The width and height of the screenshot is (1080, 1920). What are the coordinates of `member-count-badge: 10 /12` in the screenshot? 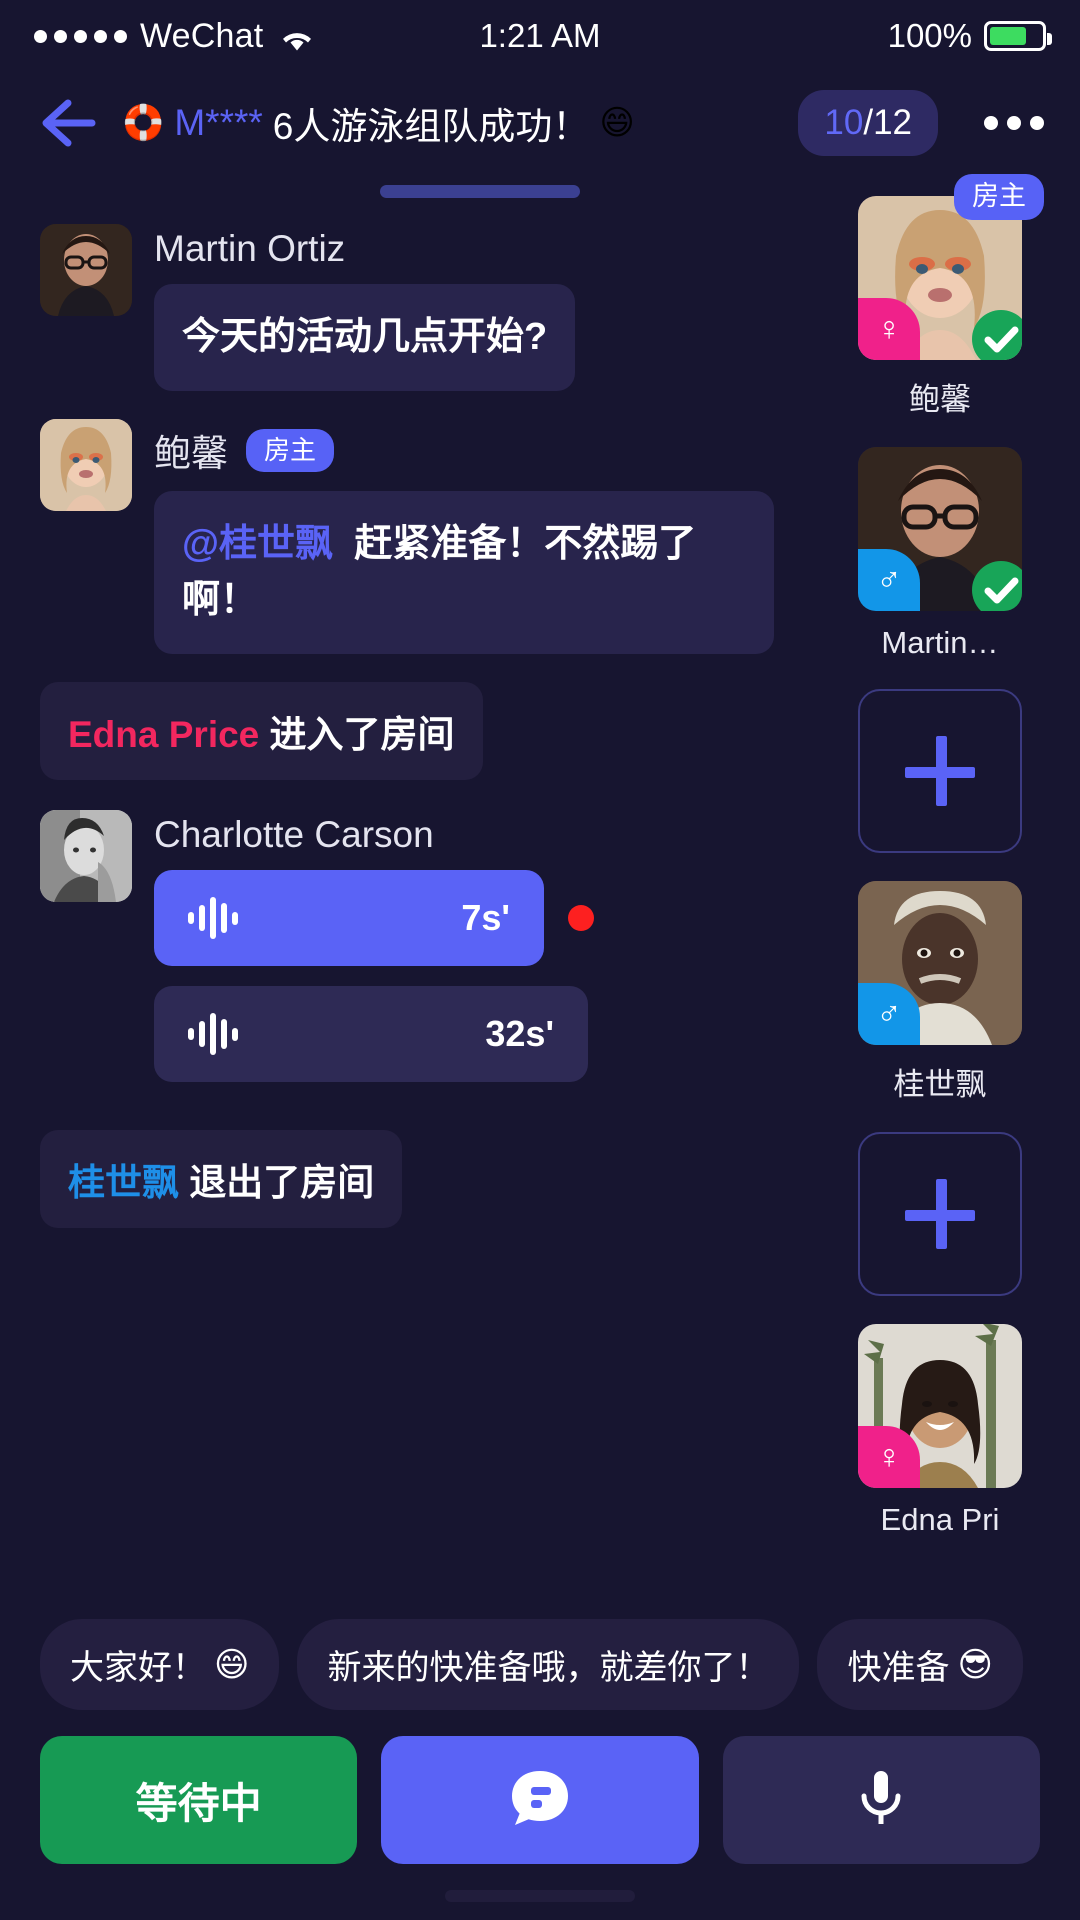 It's located at (868, 123).